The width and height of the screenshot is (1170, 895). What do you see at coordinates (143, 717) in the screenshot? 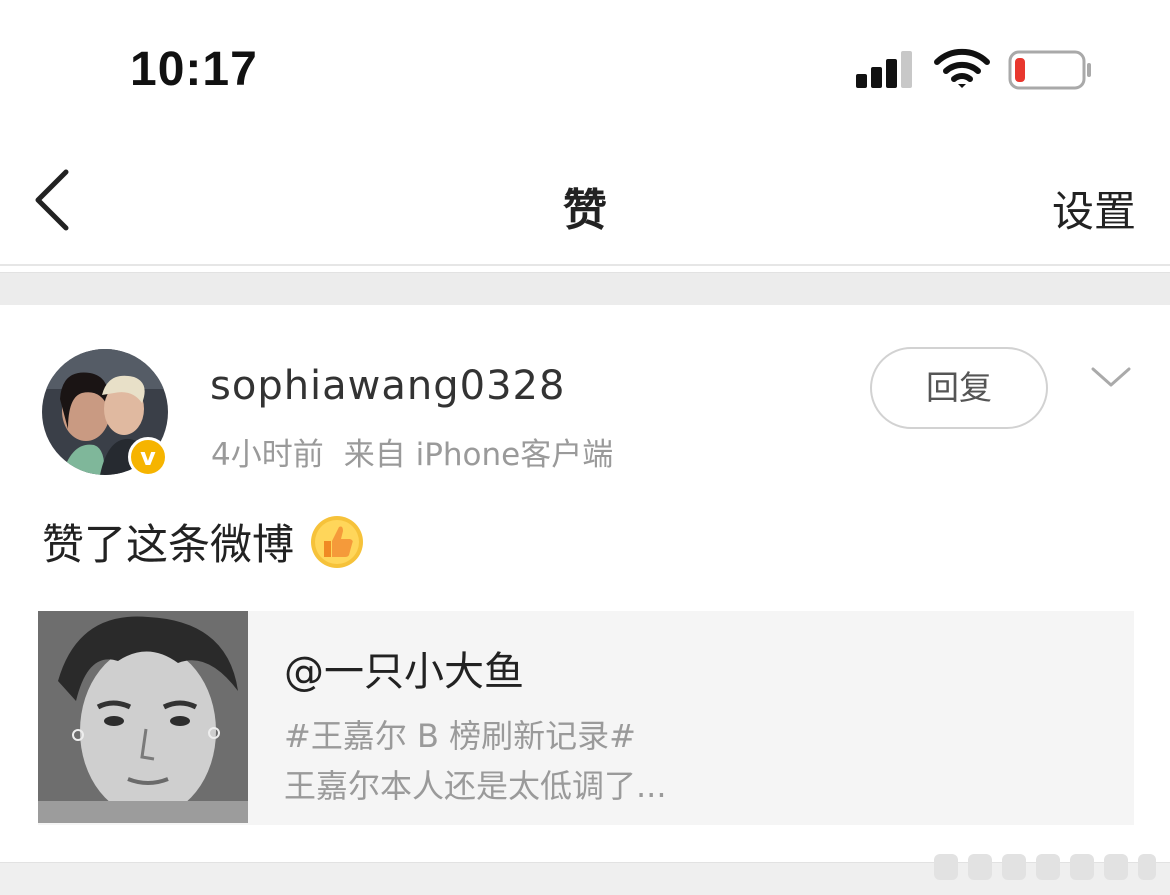
I see `quoted-post-thumbnail` at bounding box center [143, 717].